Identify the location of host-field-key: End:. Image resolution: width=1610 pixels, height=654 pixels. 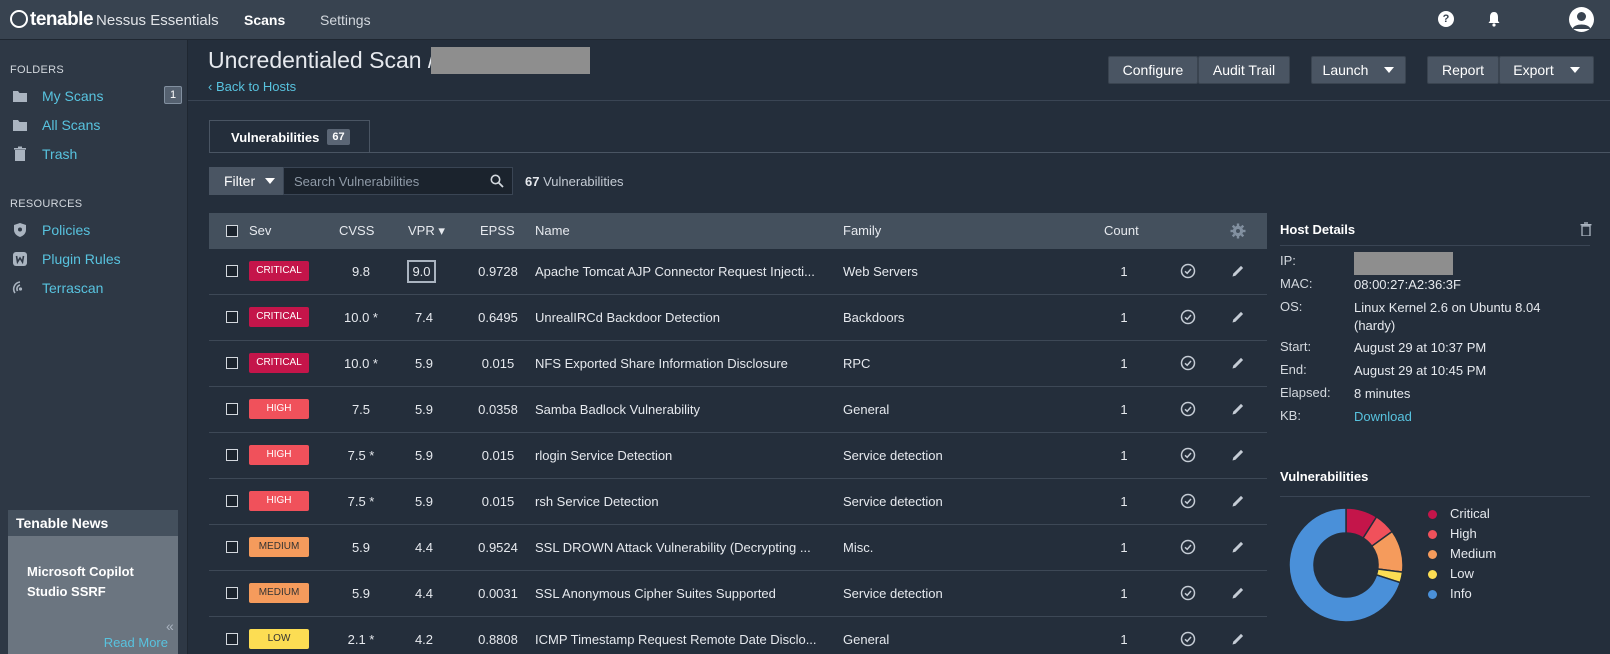
(1293, 369).